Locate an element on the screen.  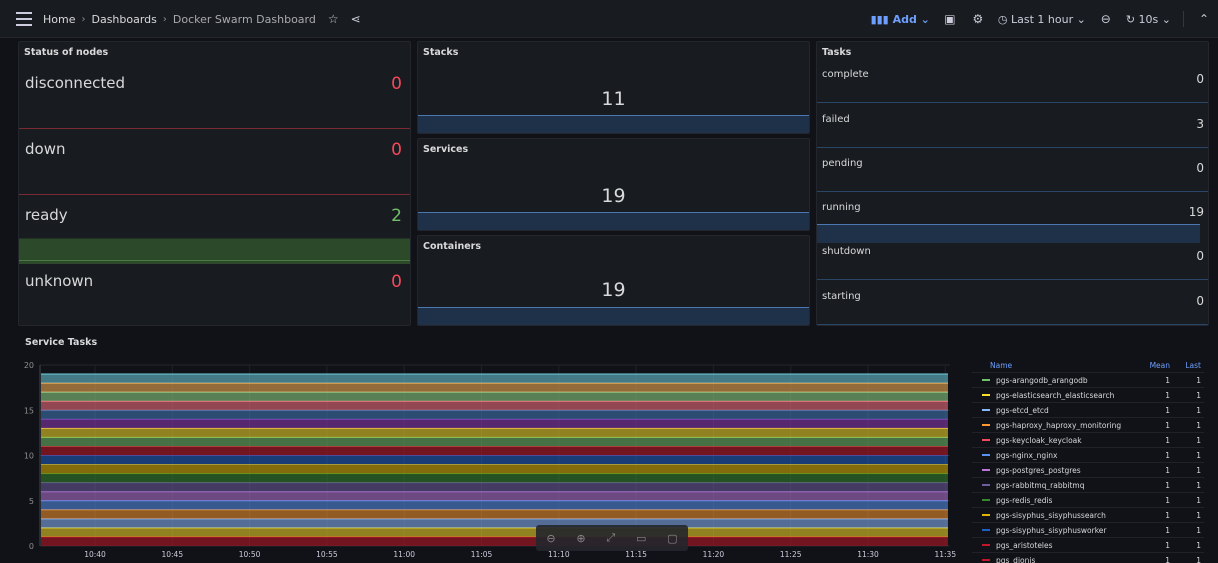
stacks-panel: Stacks 11 is located at coordinates (613, 87).